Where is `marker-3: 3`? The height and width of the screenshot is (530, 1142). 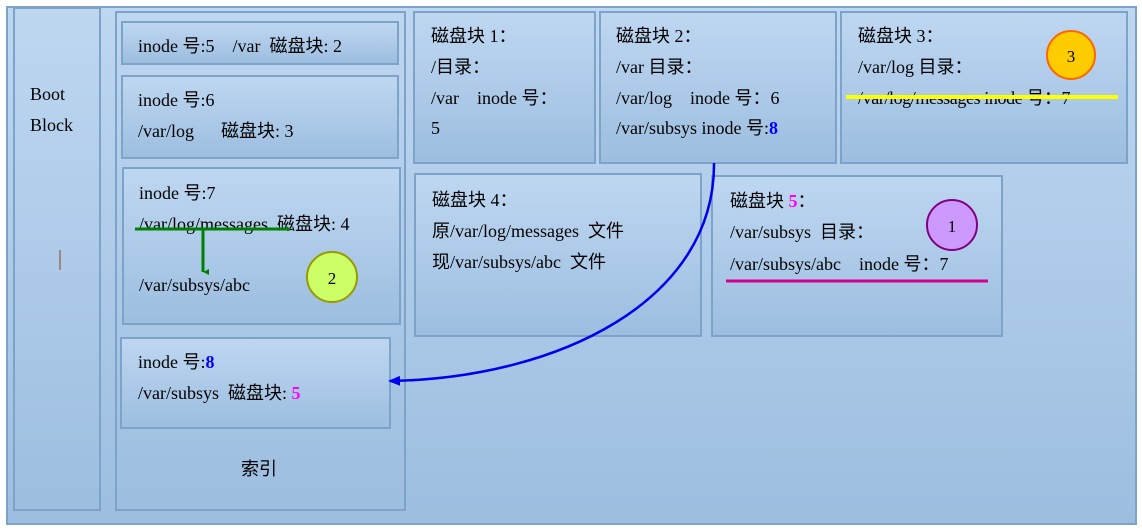
marker-3: 3 is located at coordinates (1071, 55).